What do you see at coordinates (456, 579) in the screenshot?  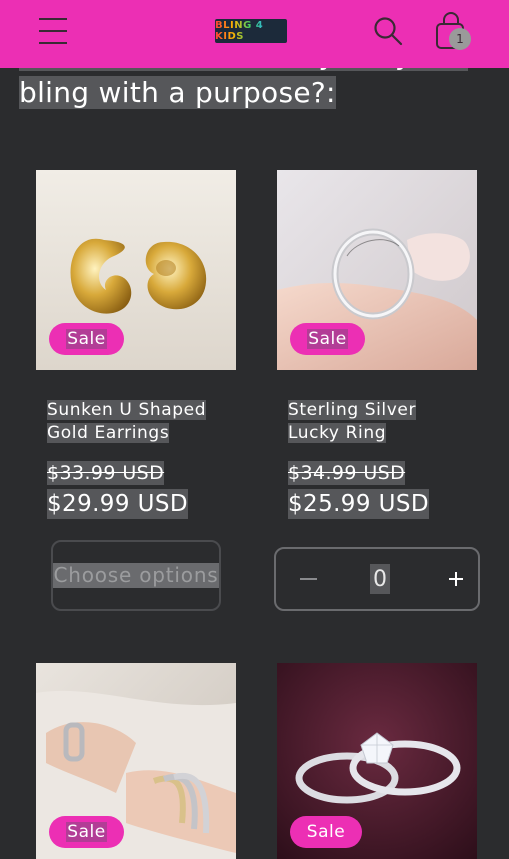 I see `plus-icon` at bounding box center [456, 579].